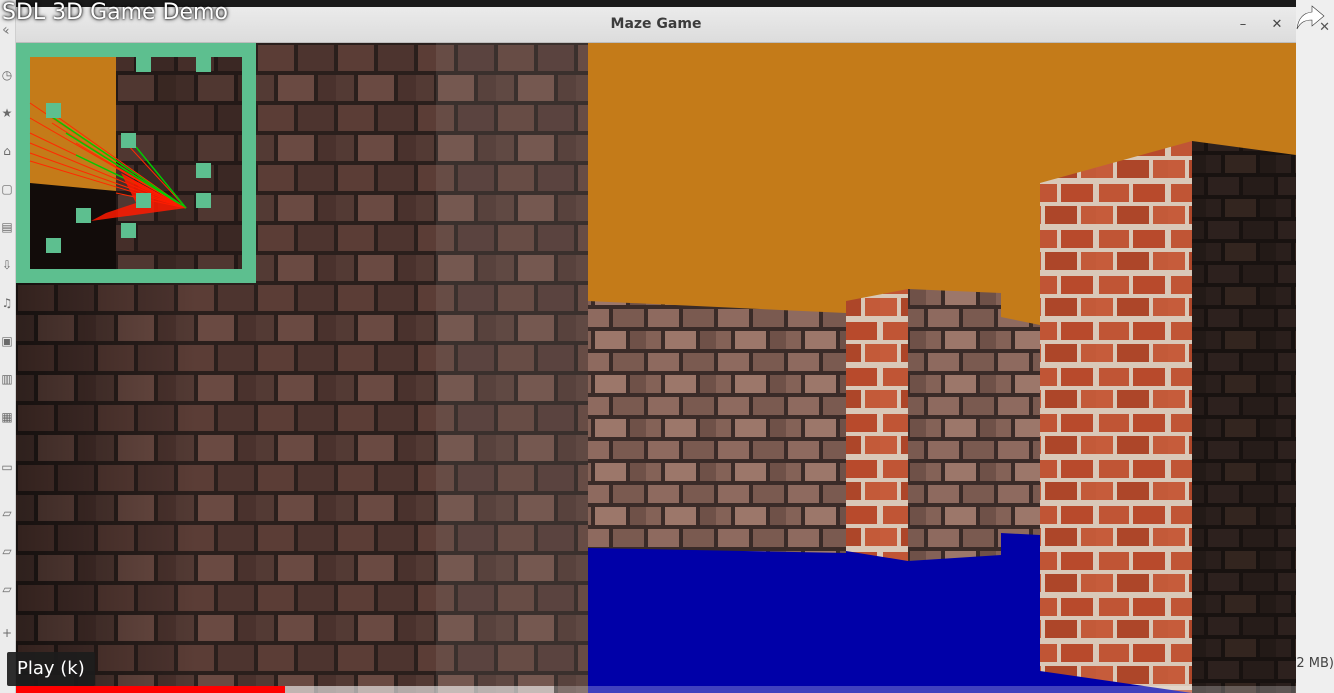 The height and width of the screenshot is (693, 1334). Describe the element at coordinates (419, 689) in the screenshot. I see `progress-hover` at that location.